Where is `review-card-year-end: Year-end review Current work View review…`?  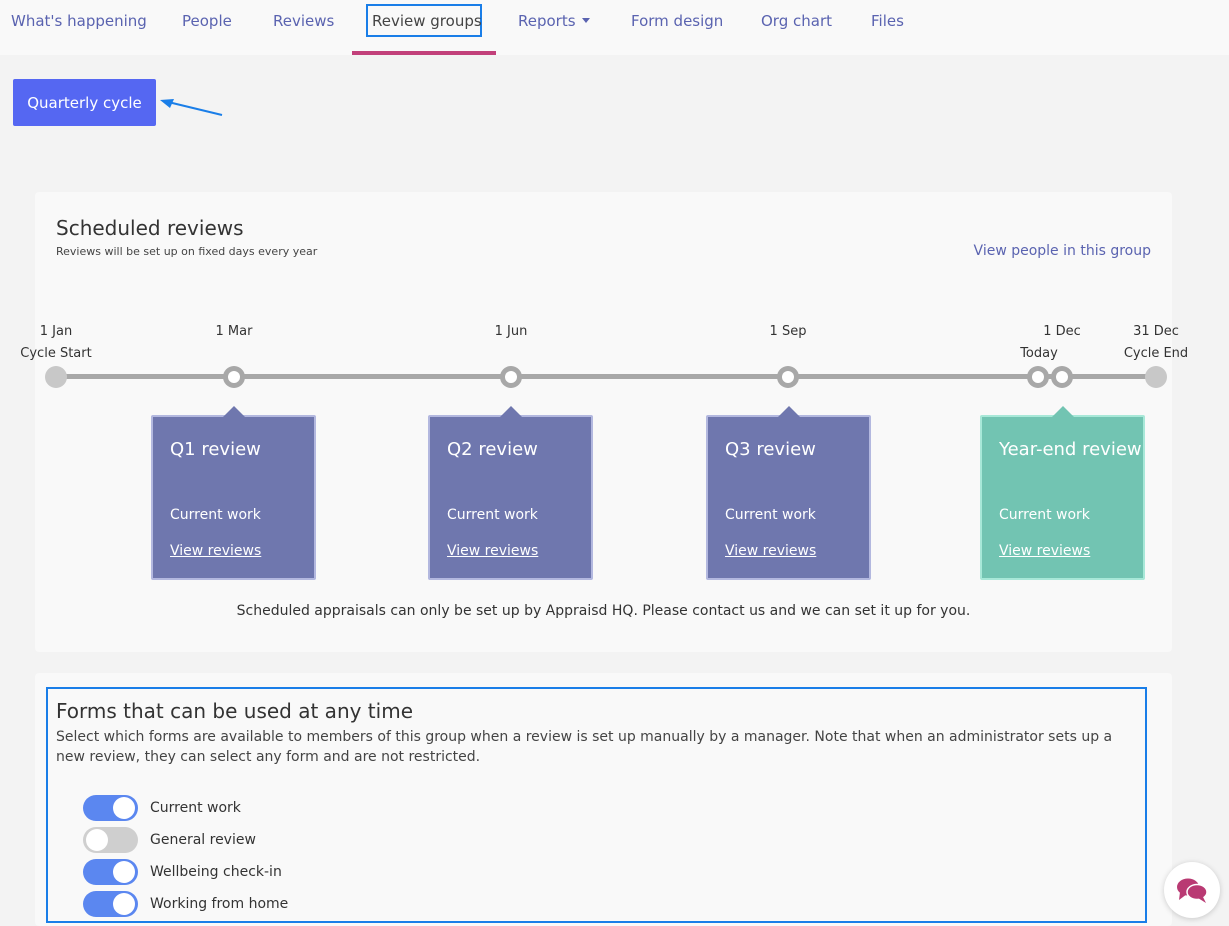
review-card-year-end: Year-end review Current work View review… is located at coordinates (1062, 493).